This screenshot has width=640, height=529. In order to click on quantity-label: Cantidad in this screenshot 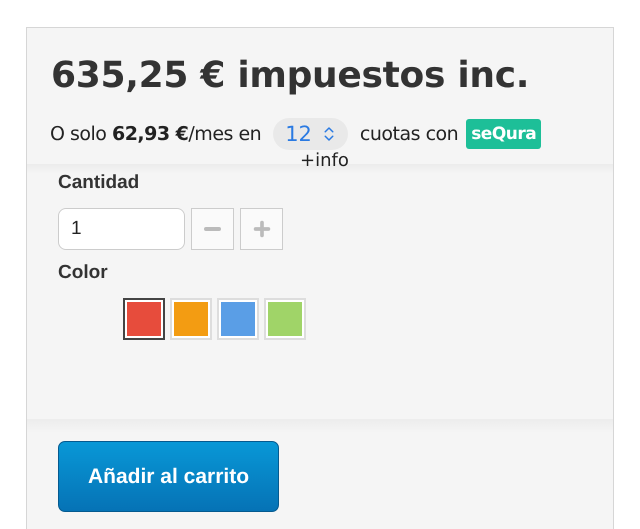, I will do `click(99, 183)`.